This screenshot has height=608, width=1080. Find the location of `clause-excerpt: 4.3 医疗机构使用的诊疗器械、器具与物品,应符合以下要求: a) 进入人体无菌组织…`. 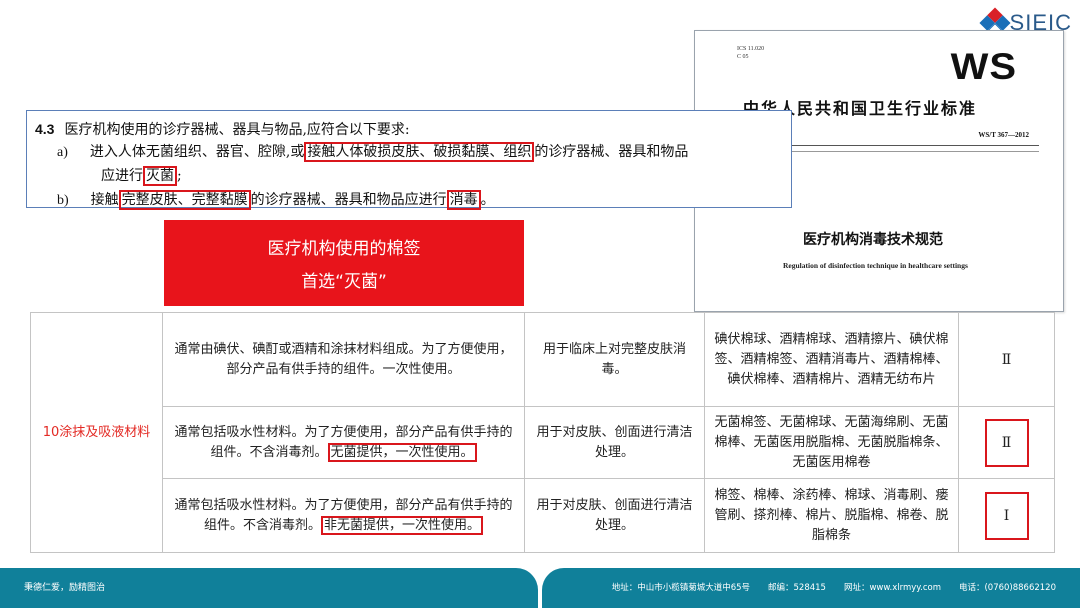

clause-excerpt: 4.3 医疗机构使用的诊疗器械、器具与物品,应符合以下要求: a) 进入人体无菌组织… is located at coordinates (409, 160).